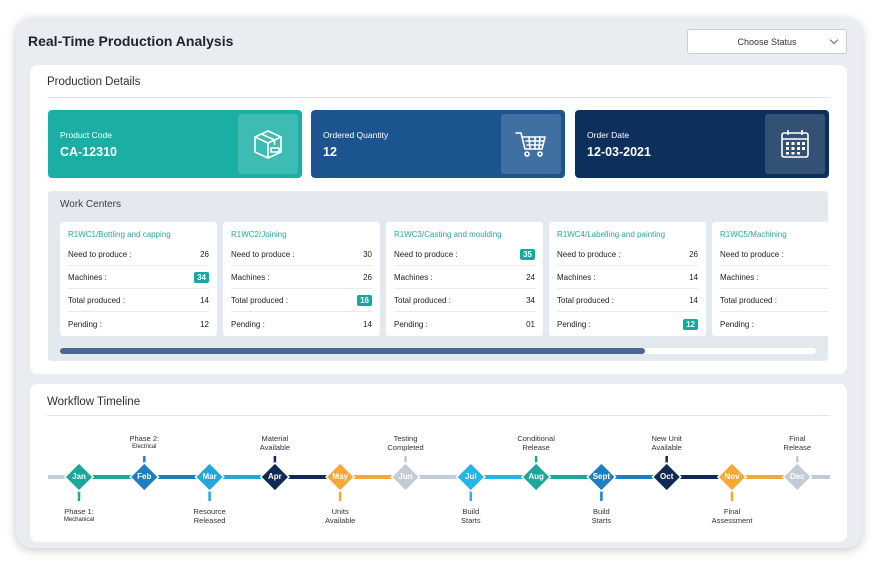  What do you see at coordinates (797, 476) in the screenshot?
I see `month-label: Dec` at bounding box center [797, 476].